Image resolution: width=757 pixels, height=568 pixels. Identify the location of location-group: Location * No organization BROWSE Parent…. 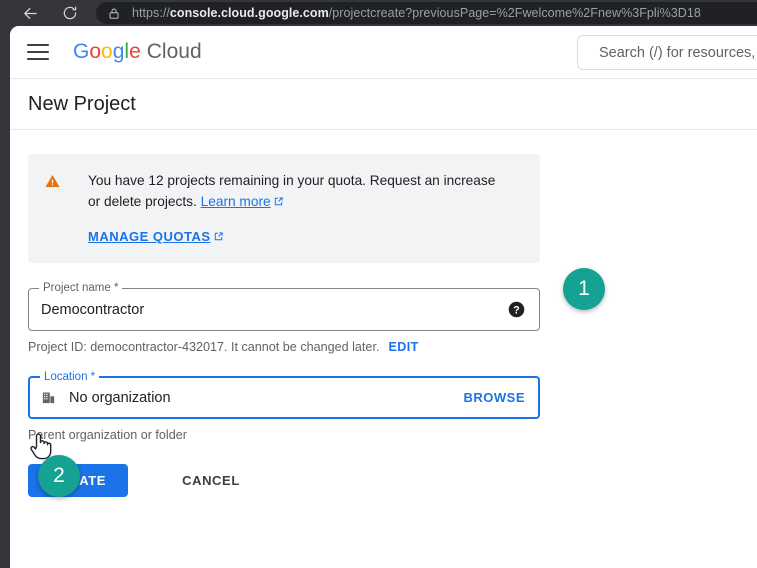
(392, 406).